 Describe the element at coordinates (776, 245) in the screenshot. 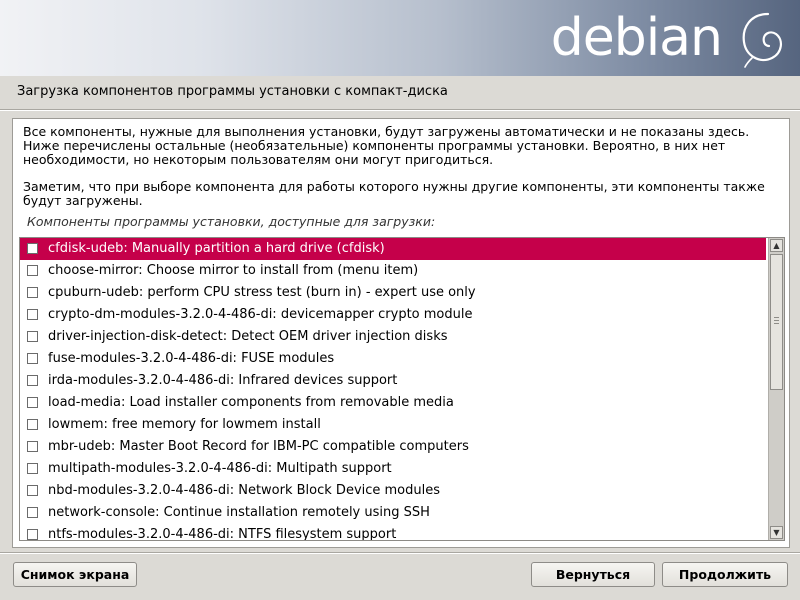

I see `scroll-up-button: ▲` at that location.